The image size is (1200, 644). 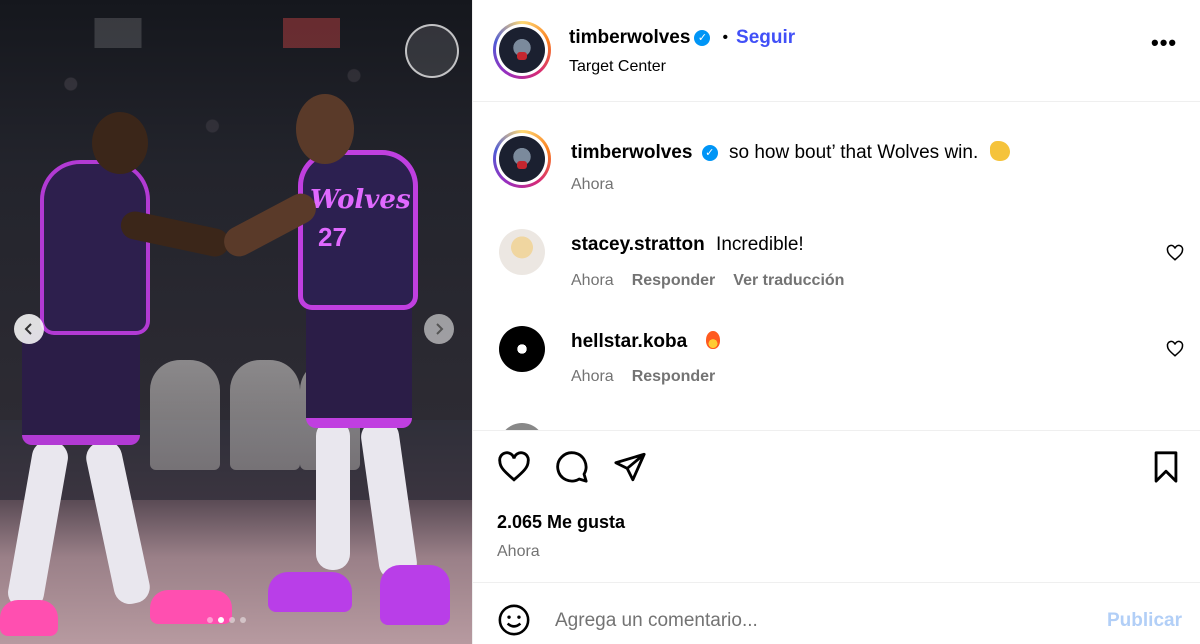 What do you see at coordinates (518, 552) in the screenshot?
I see `post-time: Ahora` at bounding box center [518, 552].